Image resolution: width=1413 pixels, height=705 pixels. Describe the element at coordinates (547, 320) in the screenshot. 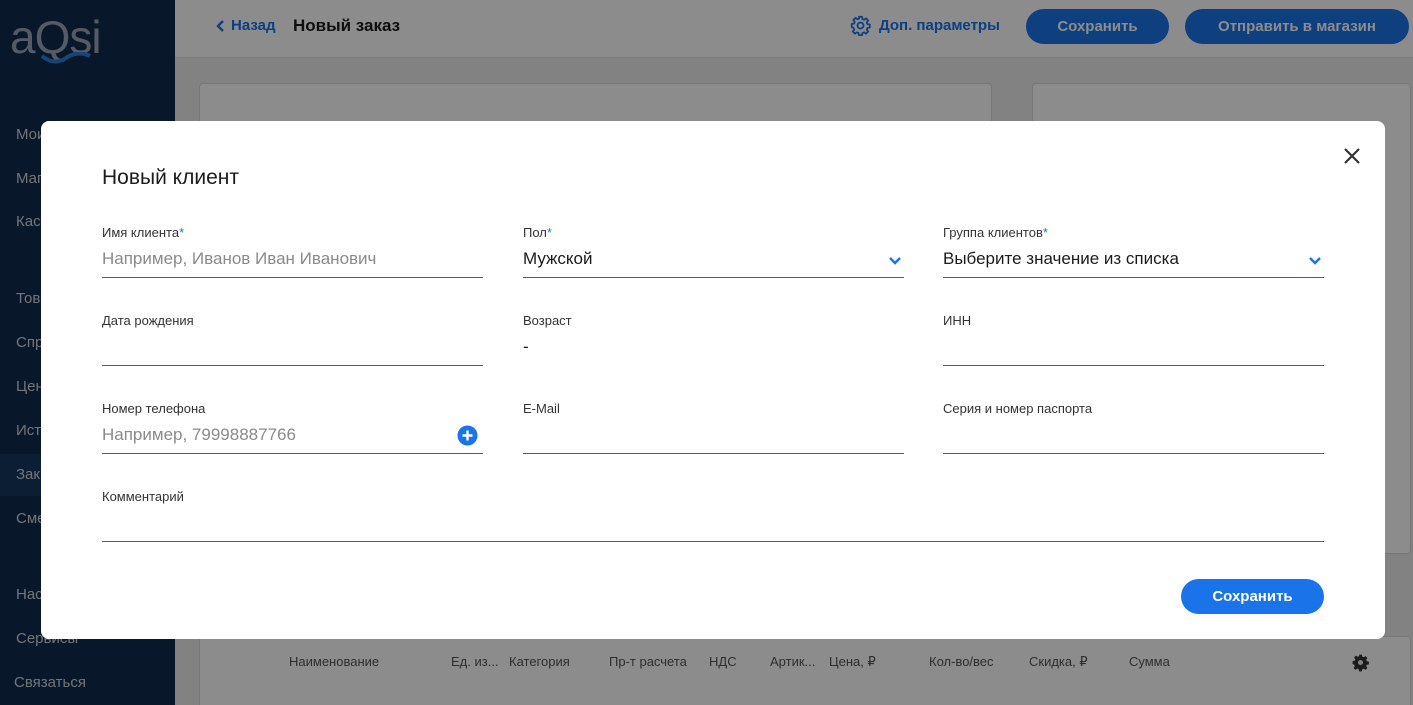

I see `age-label: Возраст` at that location.